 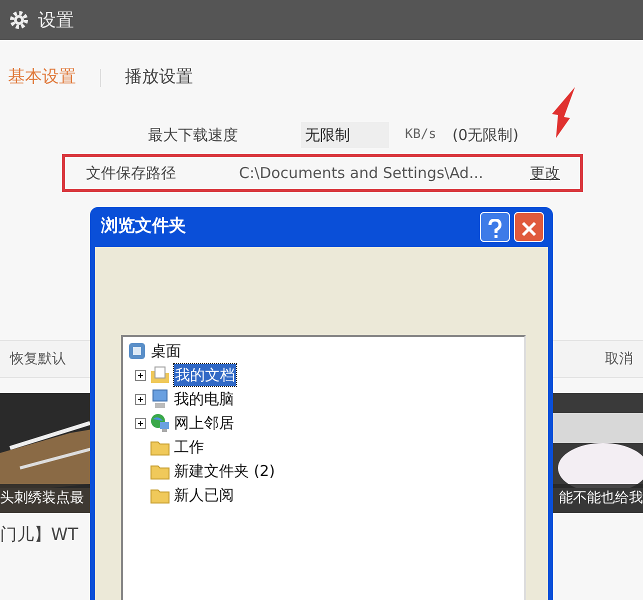 I want to click on close-button, so click(x=529, y=227).